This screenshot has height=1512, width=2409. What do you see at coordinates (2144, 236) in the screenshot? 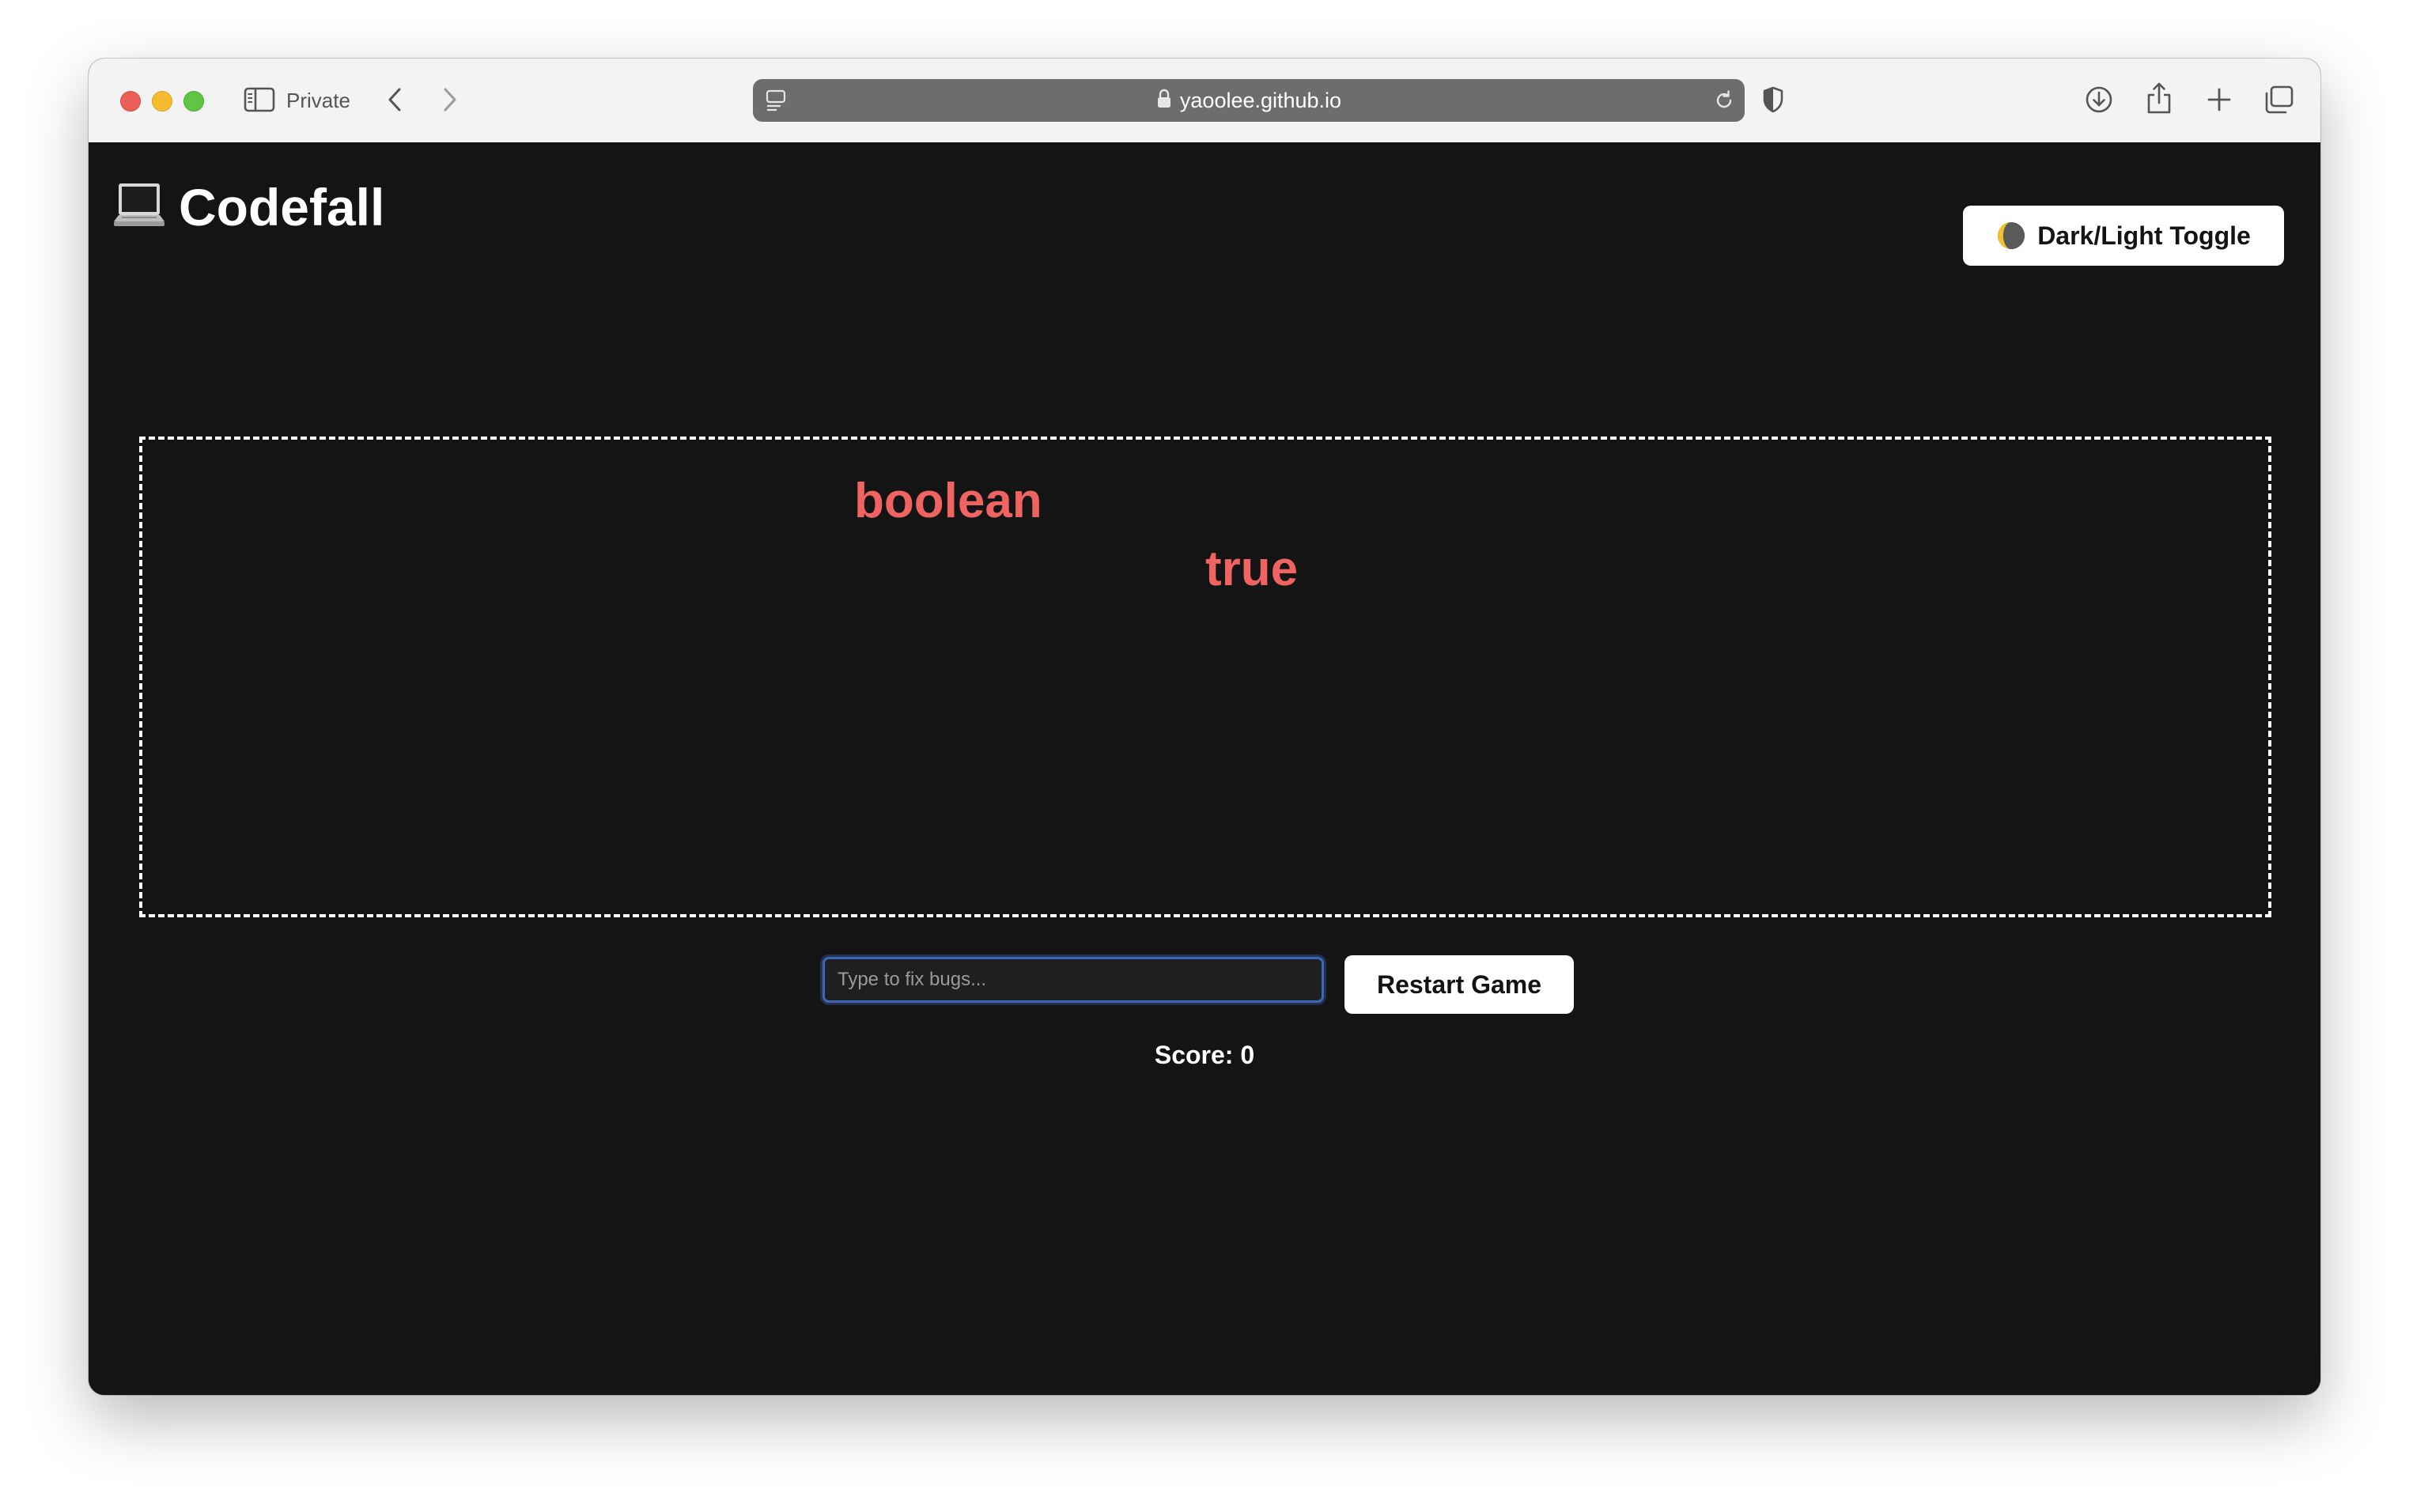
I see `toggle-label: Dark/Light Toggle` at bounding box center [2144, 236].